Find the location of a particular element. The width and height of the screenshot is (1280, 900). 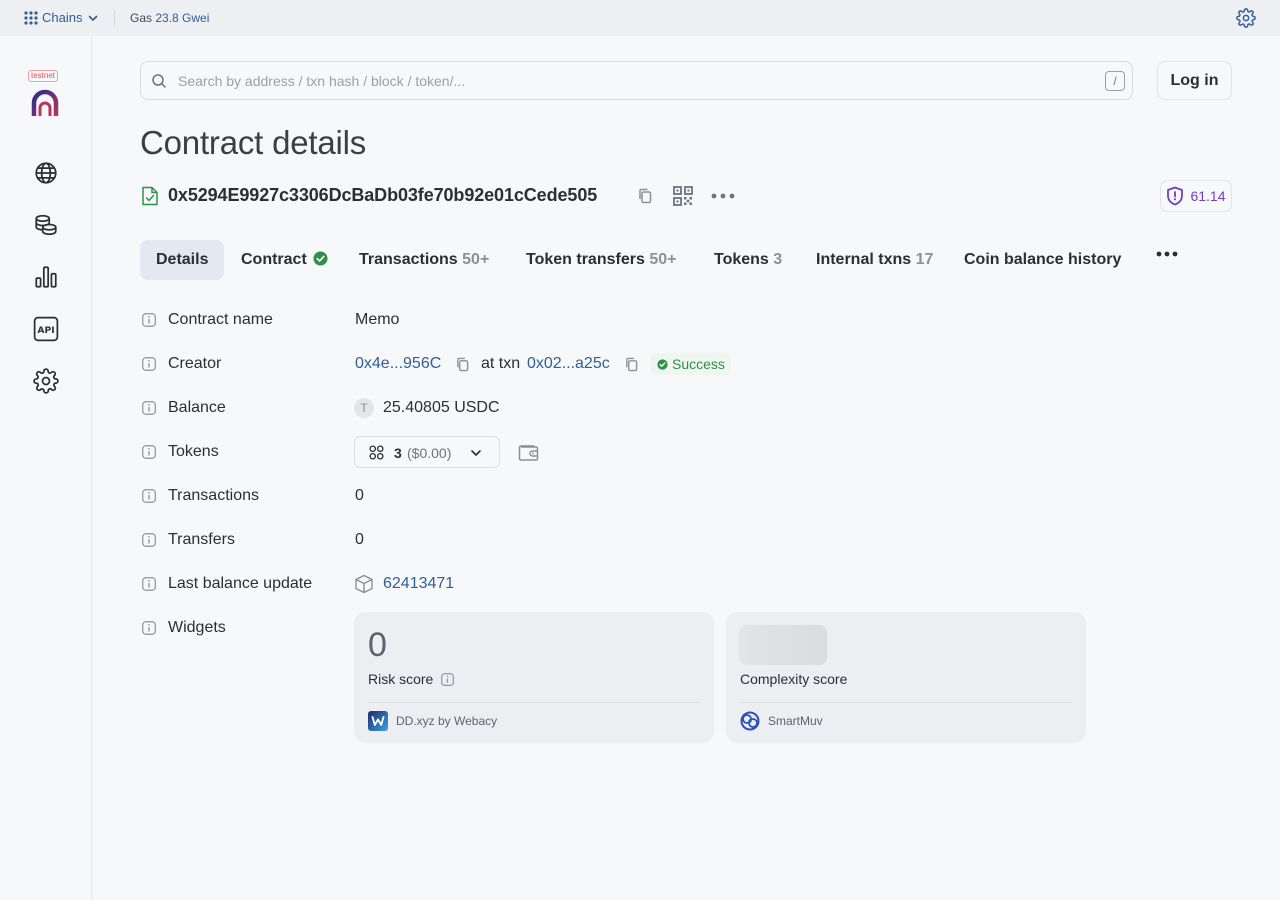

app-logo is located at coordinates (45, 103).